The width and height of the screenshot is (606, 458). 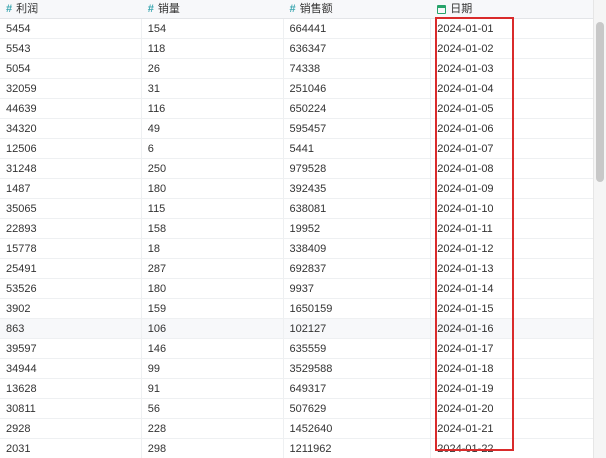 I want to click on profit-cell: 1487, so click(x=71, y=188).